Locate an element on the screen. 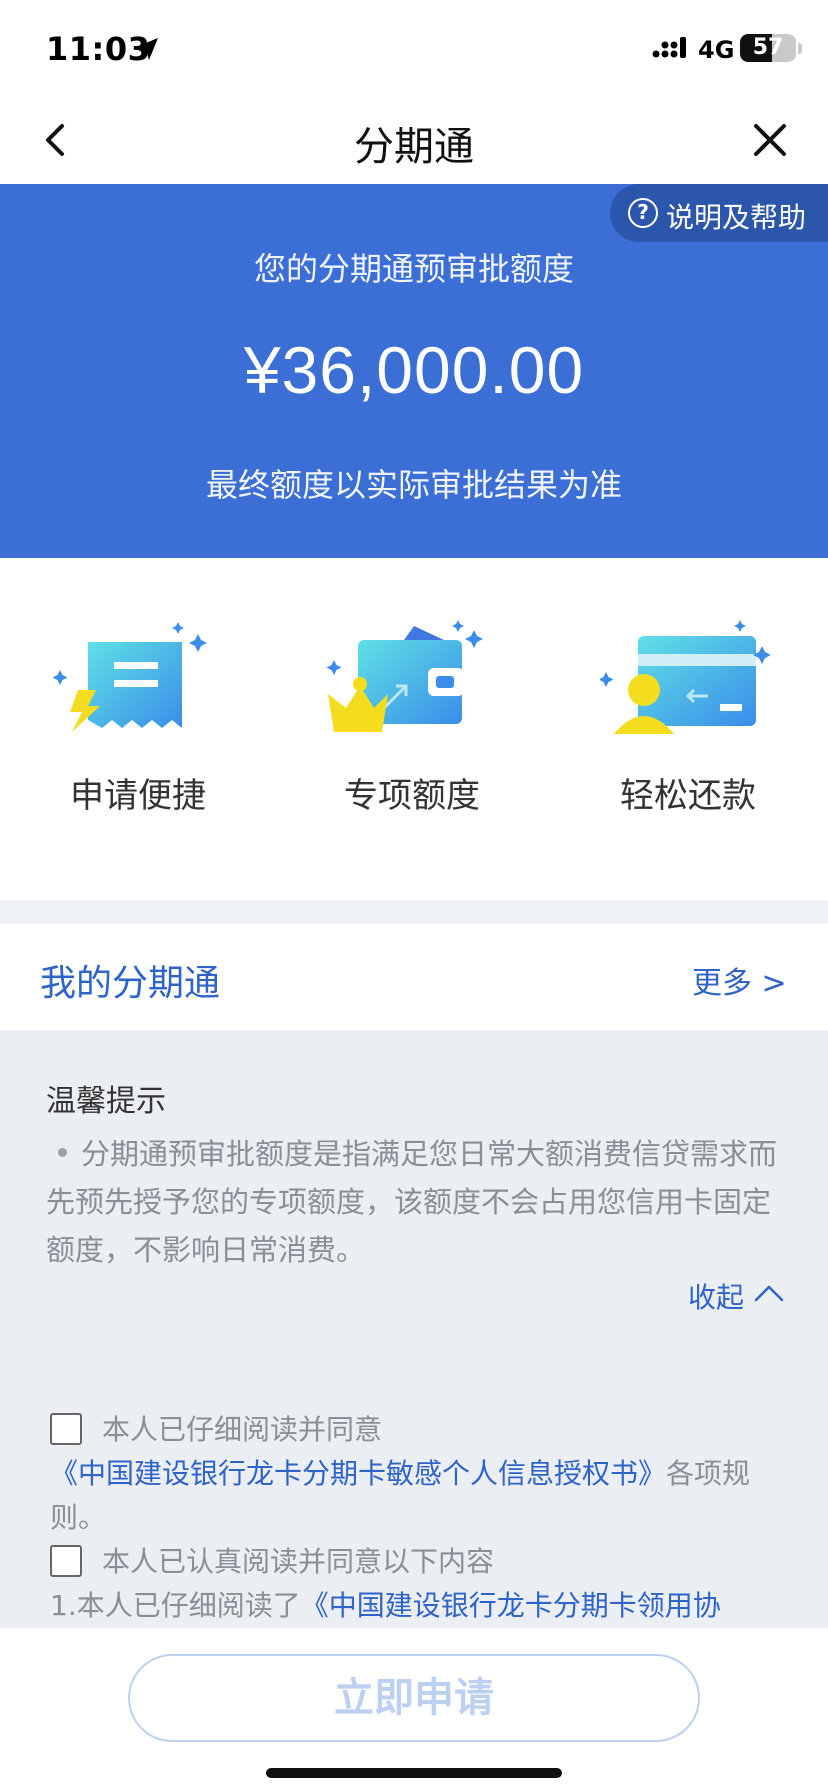 The image size is (828, 1792). more-link: 更多 > is located at coordinates (739, 980).